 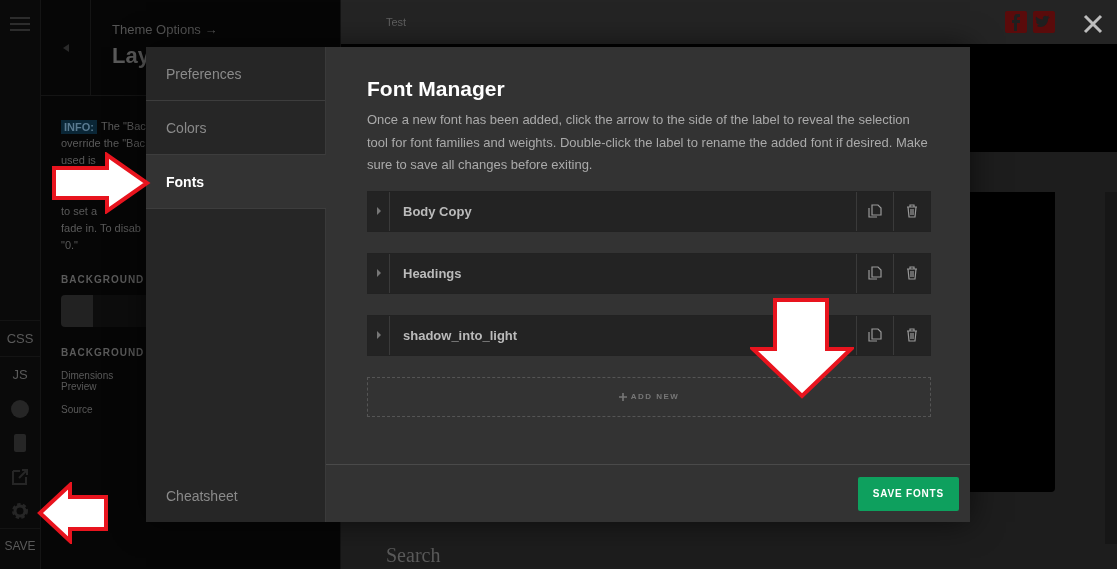 What do you see at coordinates (123, 126) in the screenshot?
I see `info-text: The "Bac` at bounding box center [123, 126].